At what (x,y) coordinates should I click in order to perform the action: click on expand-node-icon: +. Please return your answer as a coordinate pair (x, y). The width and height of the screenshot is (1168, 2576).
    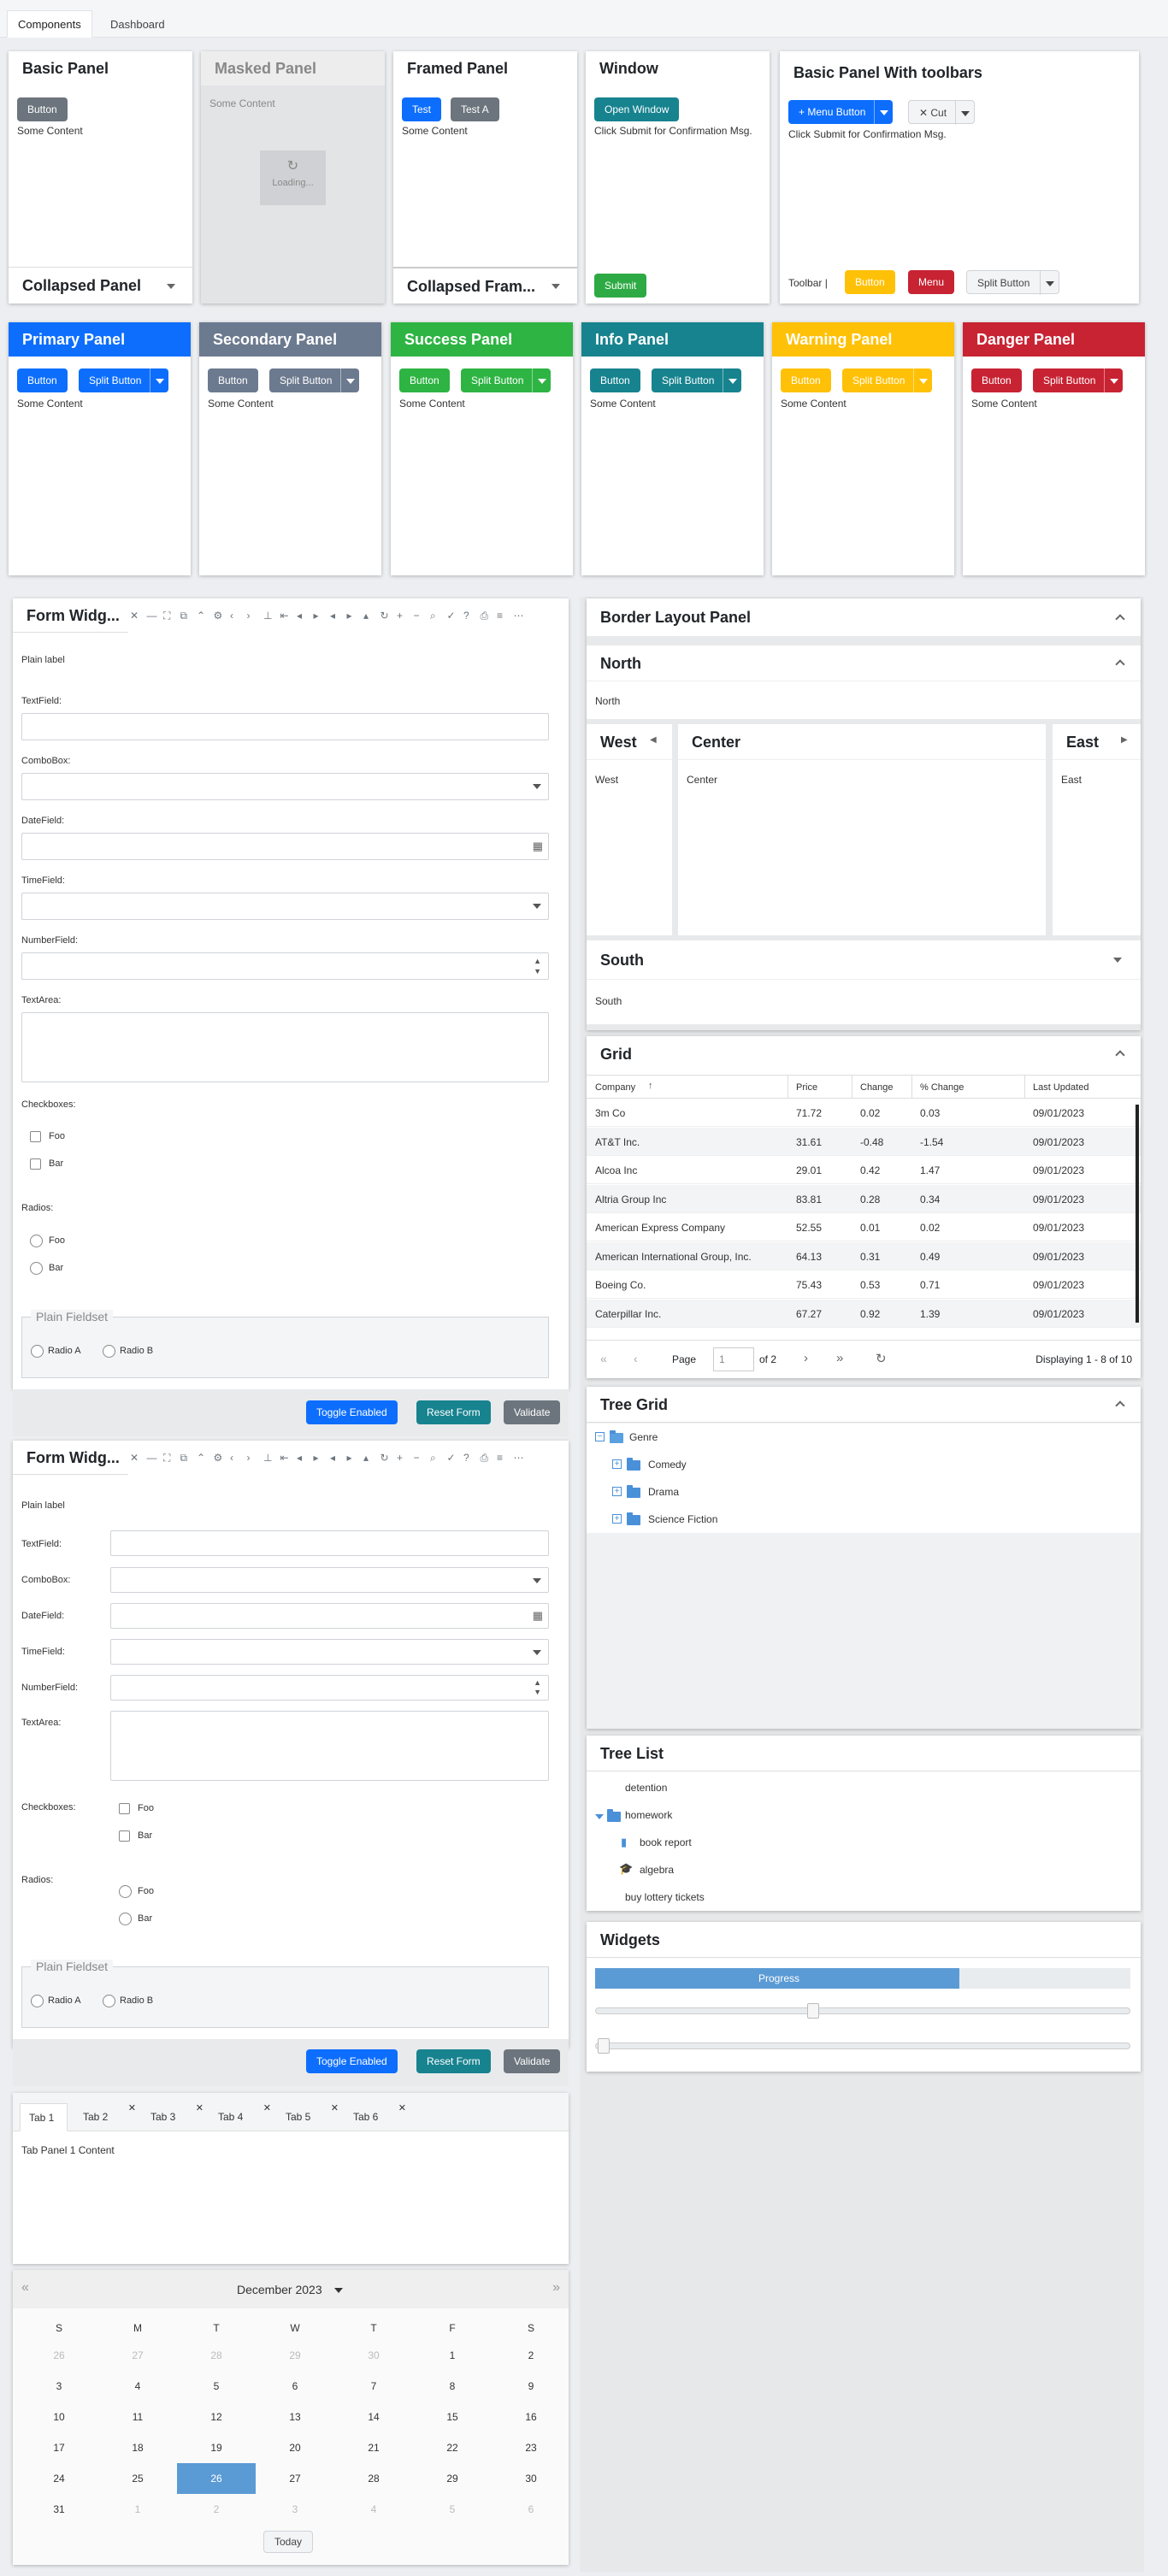
    Looking at the image, I should click on (617, 1519).